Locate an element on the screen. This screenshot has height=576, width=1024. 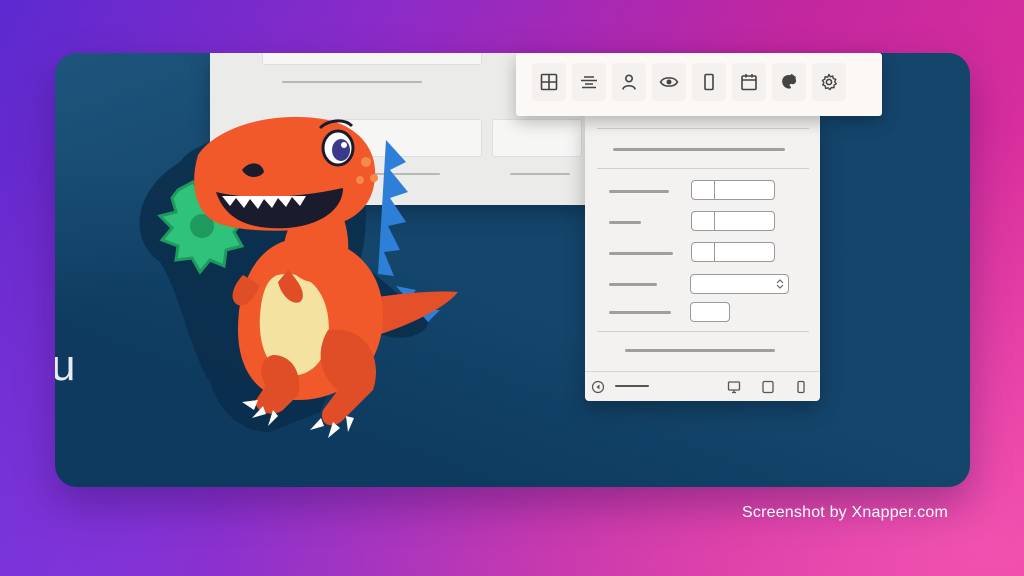
palette-button is located at coordinates (789, 82).